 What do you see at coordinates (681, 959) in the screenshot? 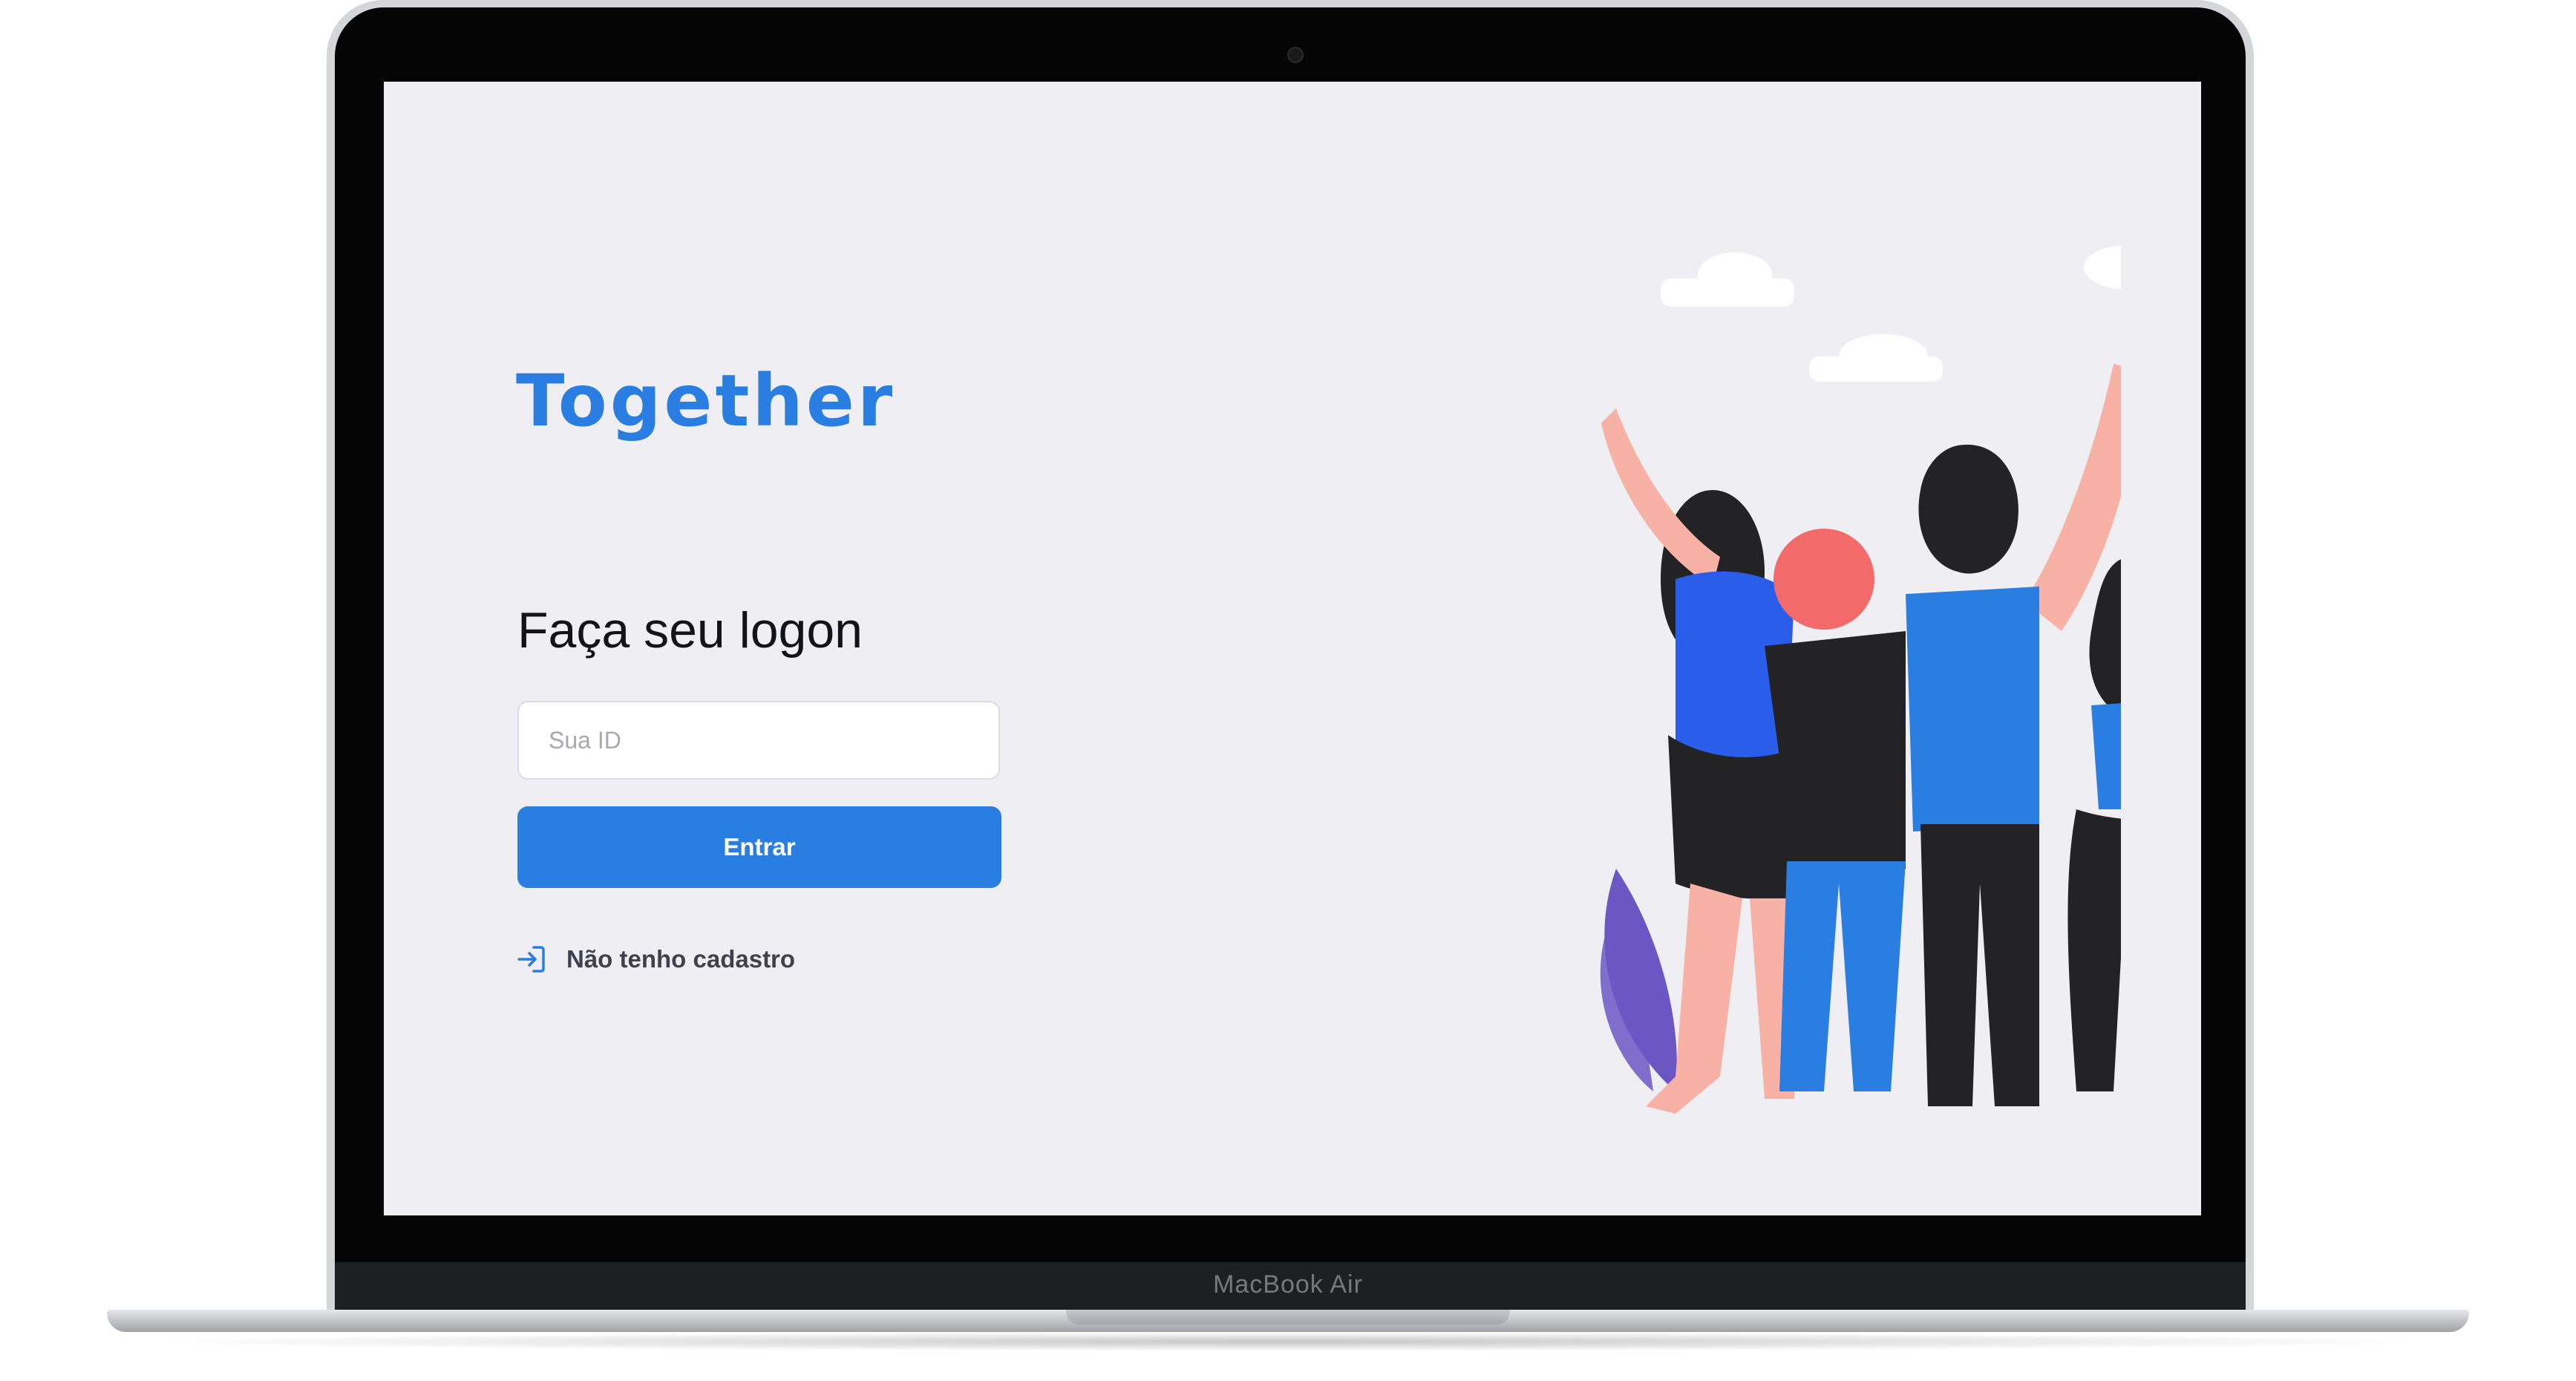
I see `register-link-label: Não tenho cadastro` at bounding box center [681, 959].